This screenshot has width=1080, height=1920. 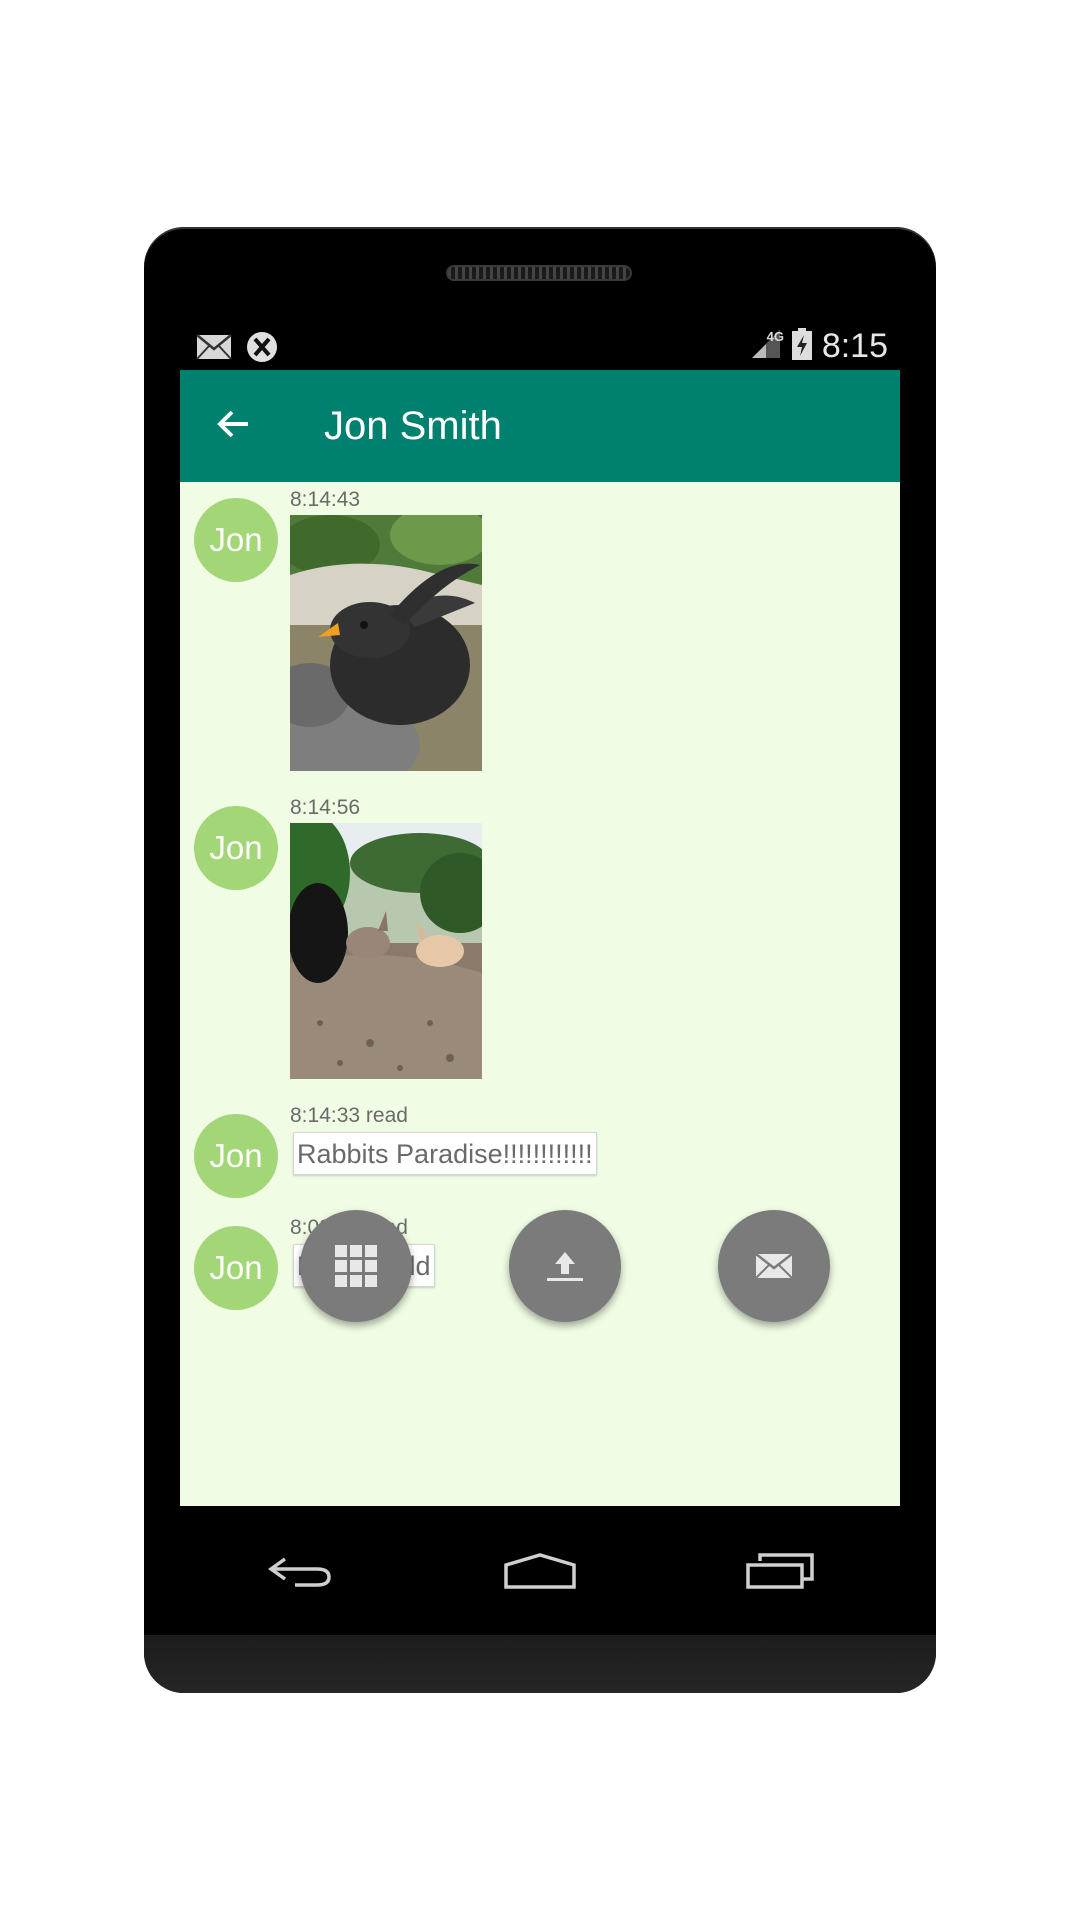 I want to click on message-timestamp: 8:14:56, so click(x=325, y=807).